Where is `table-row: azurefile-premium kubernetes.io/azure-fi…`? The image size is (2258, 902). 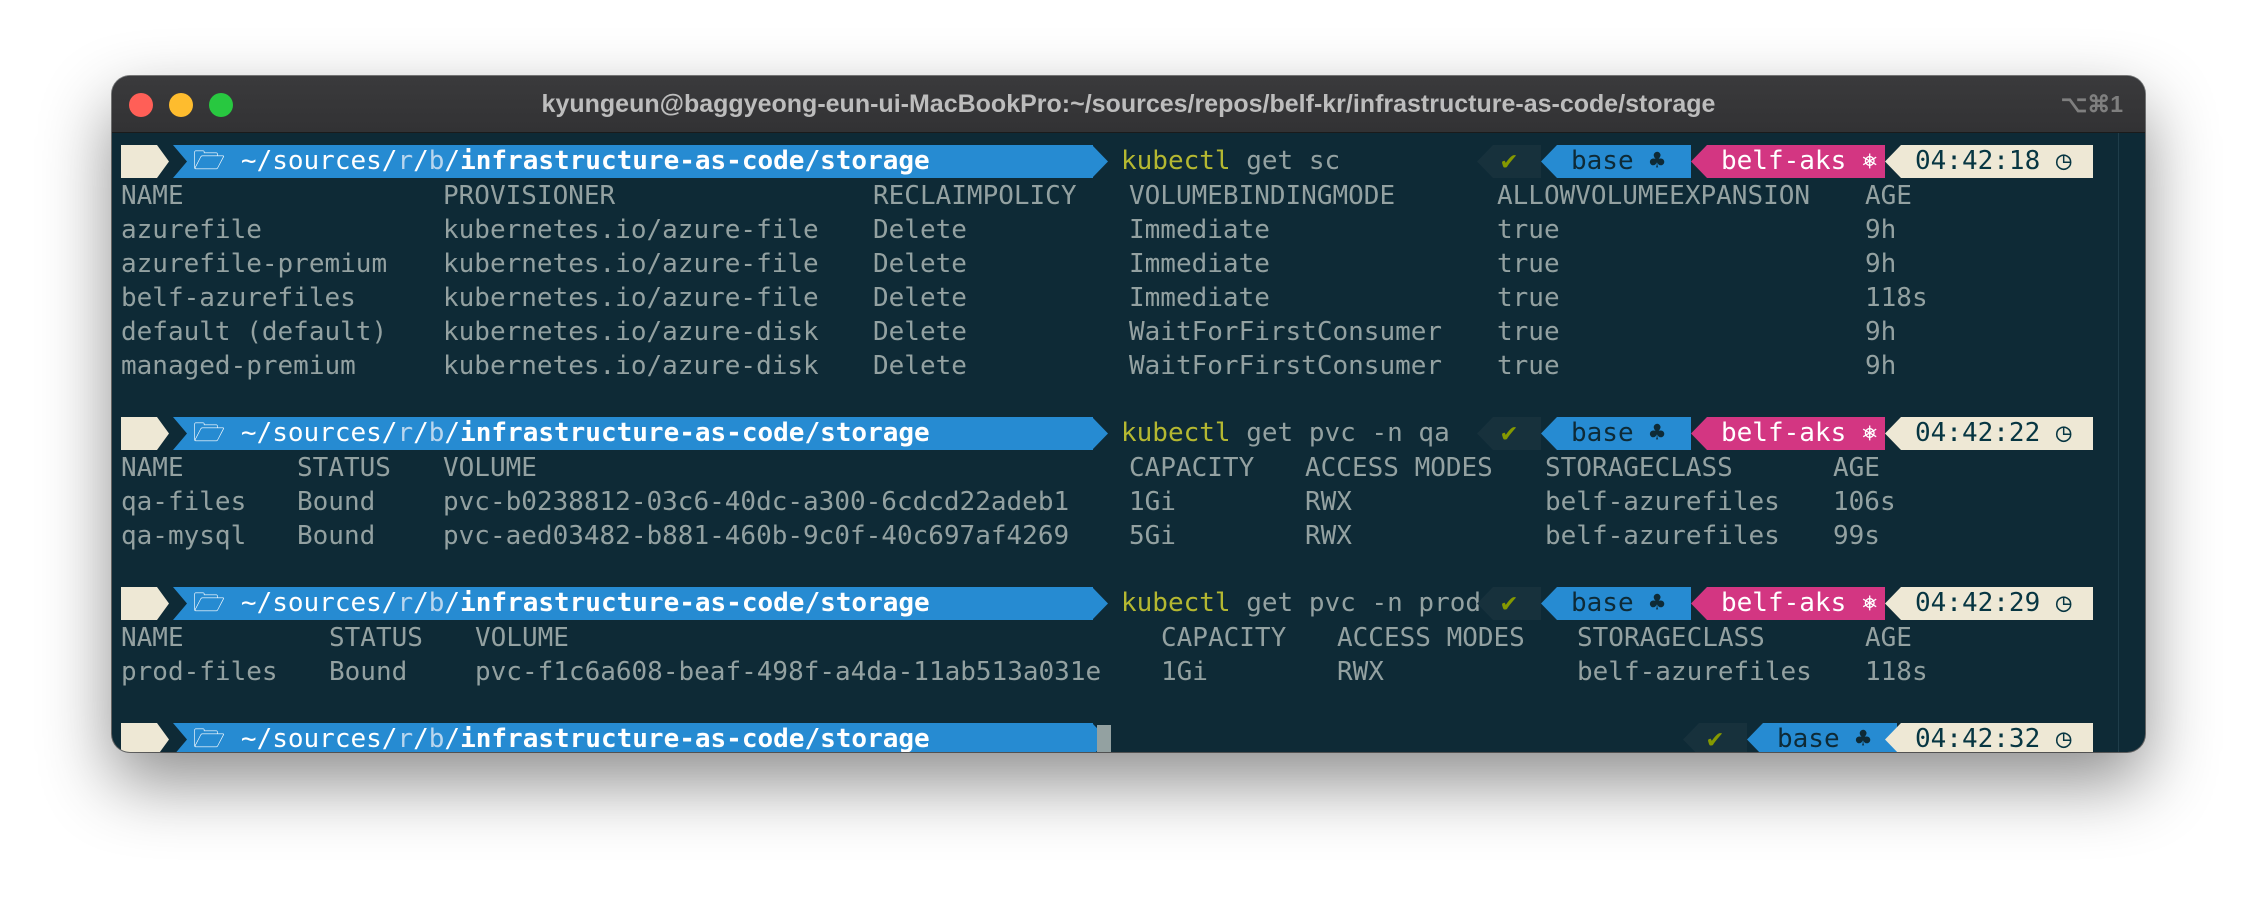 table-row: azurefile-premium kubernetes.io/azure-fi… is located at coordinates (1009, 264).